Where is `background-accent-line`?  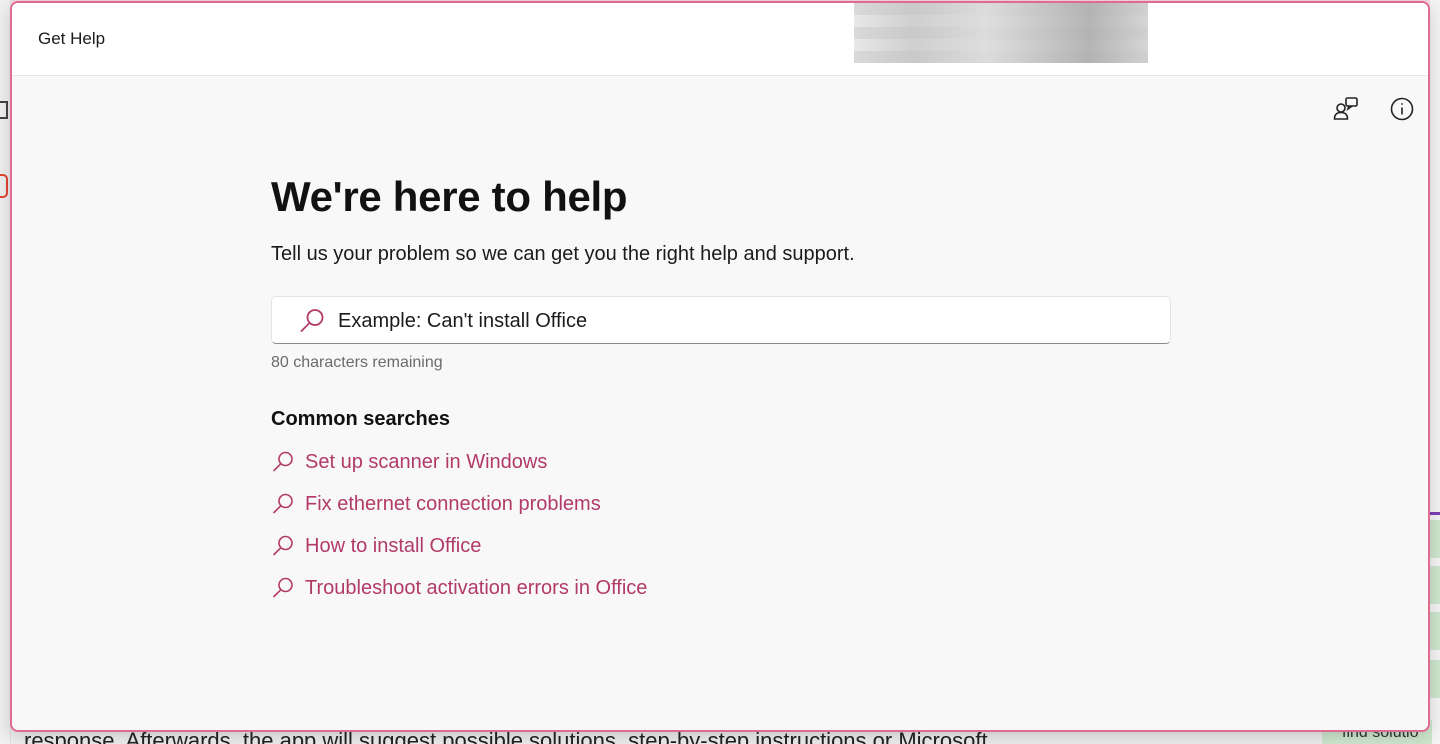 background-accent-line is located at coordinates (1435, 513).